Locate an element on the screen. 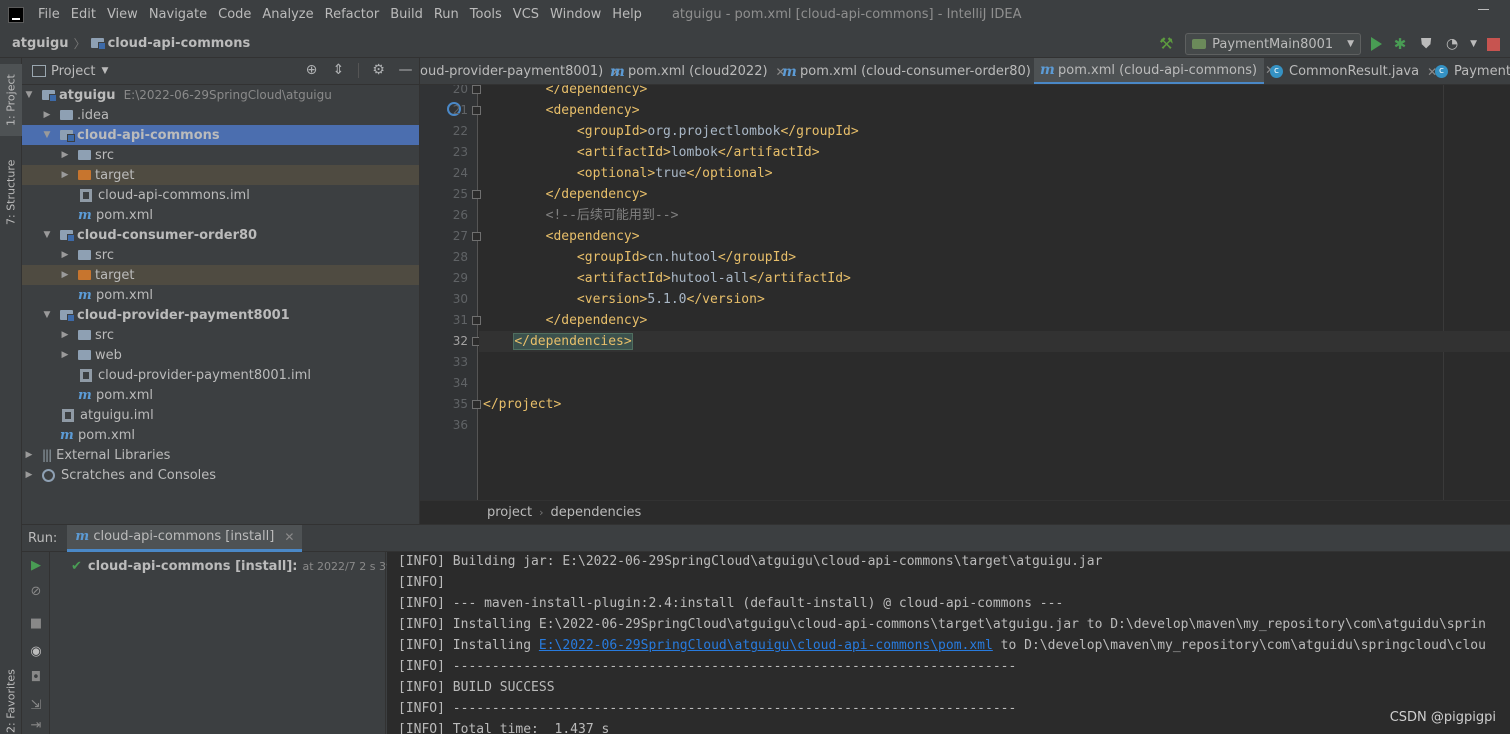 The image size is (1510, 734). breadcrumb-module: cloud-api-commons is located at coordinates (179, 43).